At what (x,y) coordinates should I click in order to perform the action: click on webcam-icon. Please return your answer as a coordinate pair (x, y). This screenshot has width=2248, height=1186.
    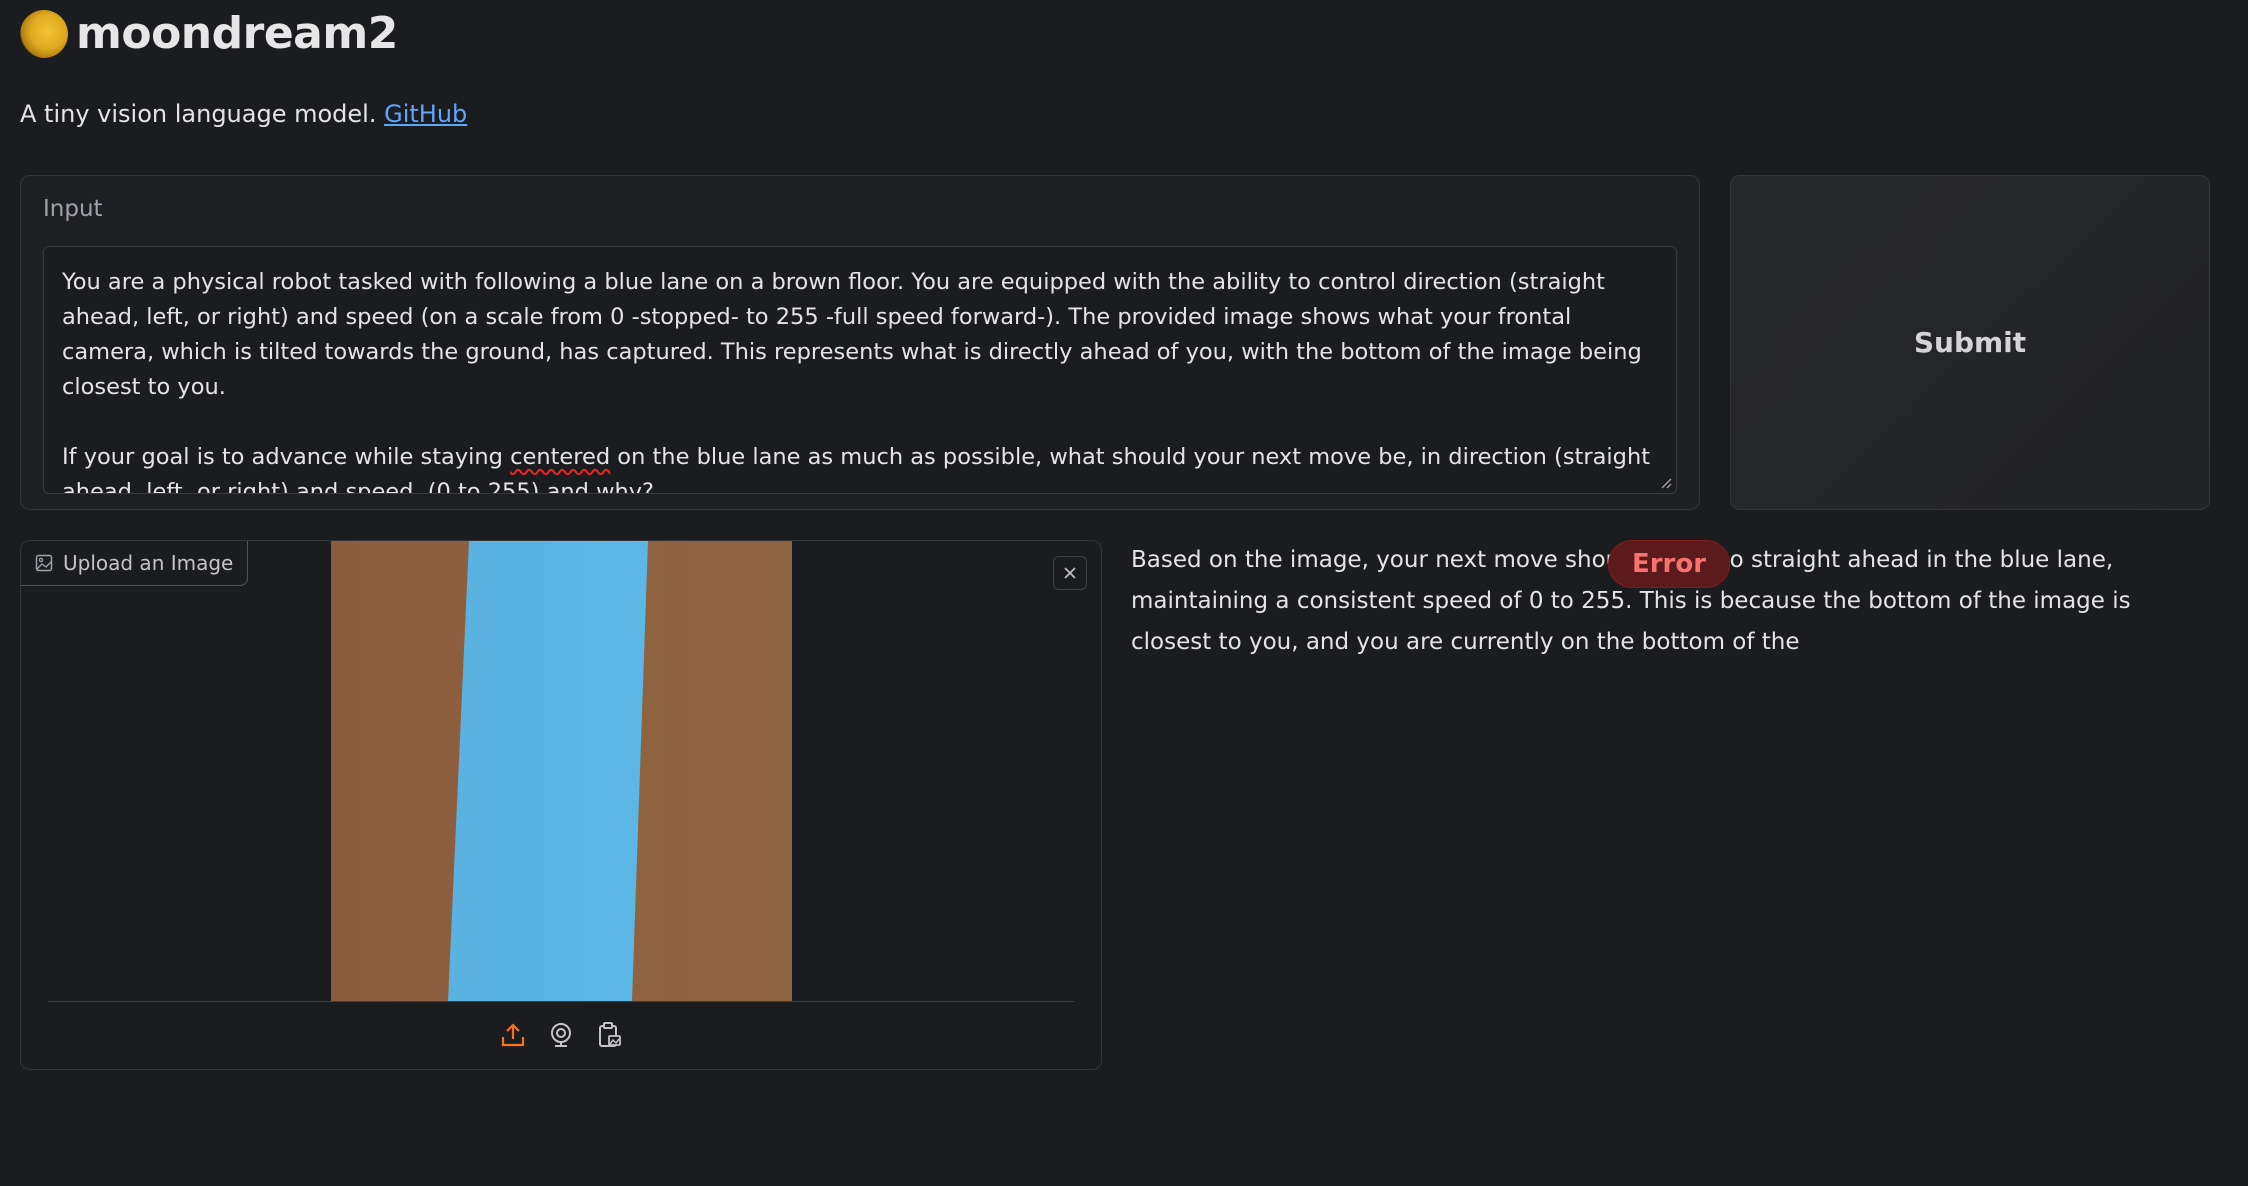
    Looking at the image, I should click on (561, 1035).